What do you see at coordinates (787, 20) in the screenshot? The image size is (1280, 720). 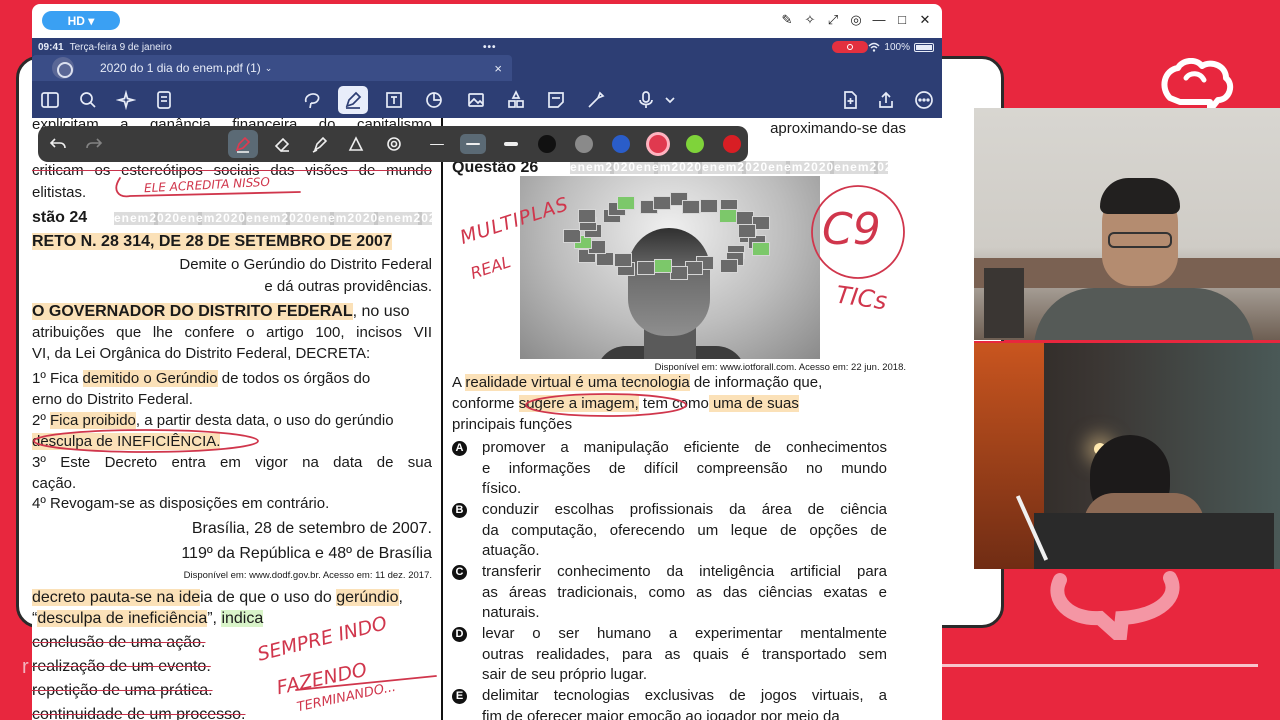 I see `edit-icon: ✎` at bounding box center [787, 20].